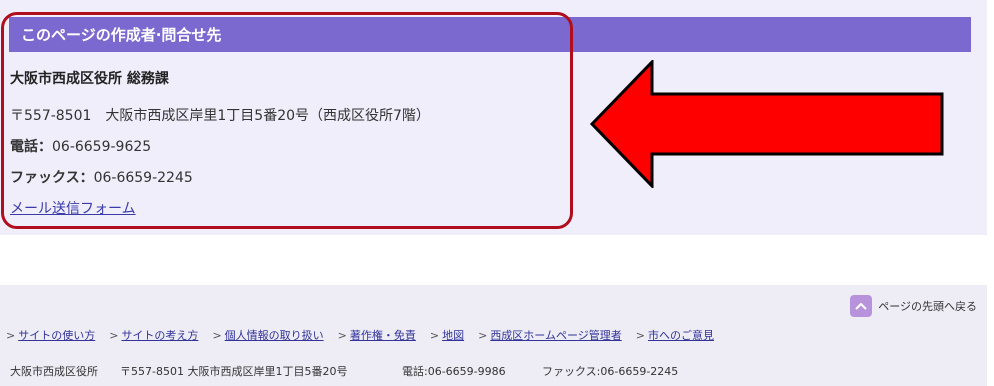 This screenshot has width=994, height=386. What do you see at coordinates (861, 306) in the screenshot?
I see `chevron-up-icon` at bounding box center [861, 306].